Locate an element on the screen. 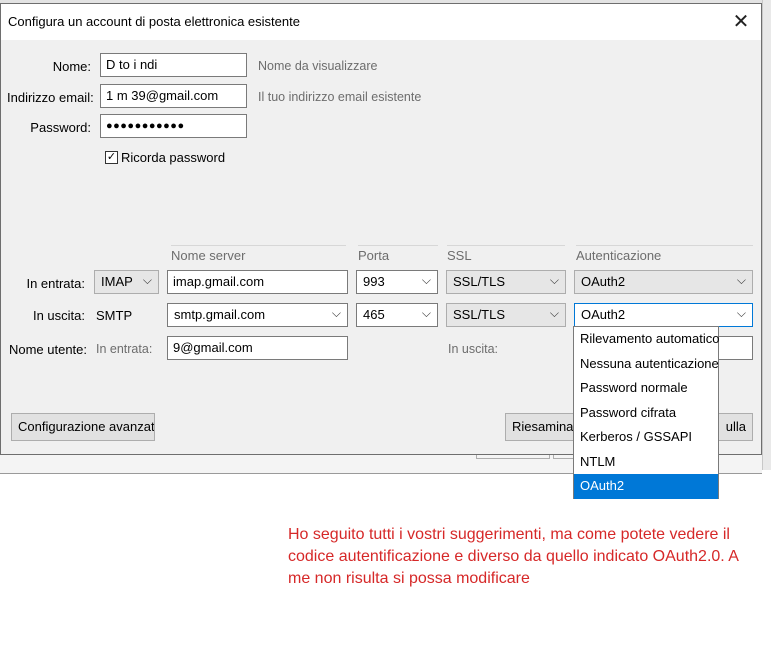  header-port: Porta is located at coordinates (374, 255).